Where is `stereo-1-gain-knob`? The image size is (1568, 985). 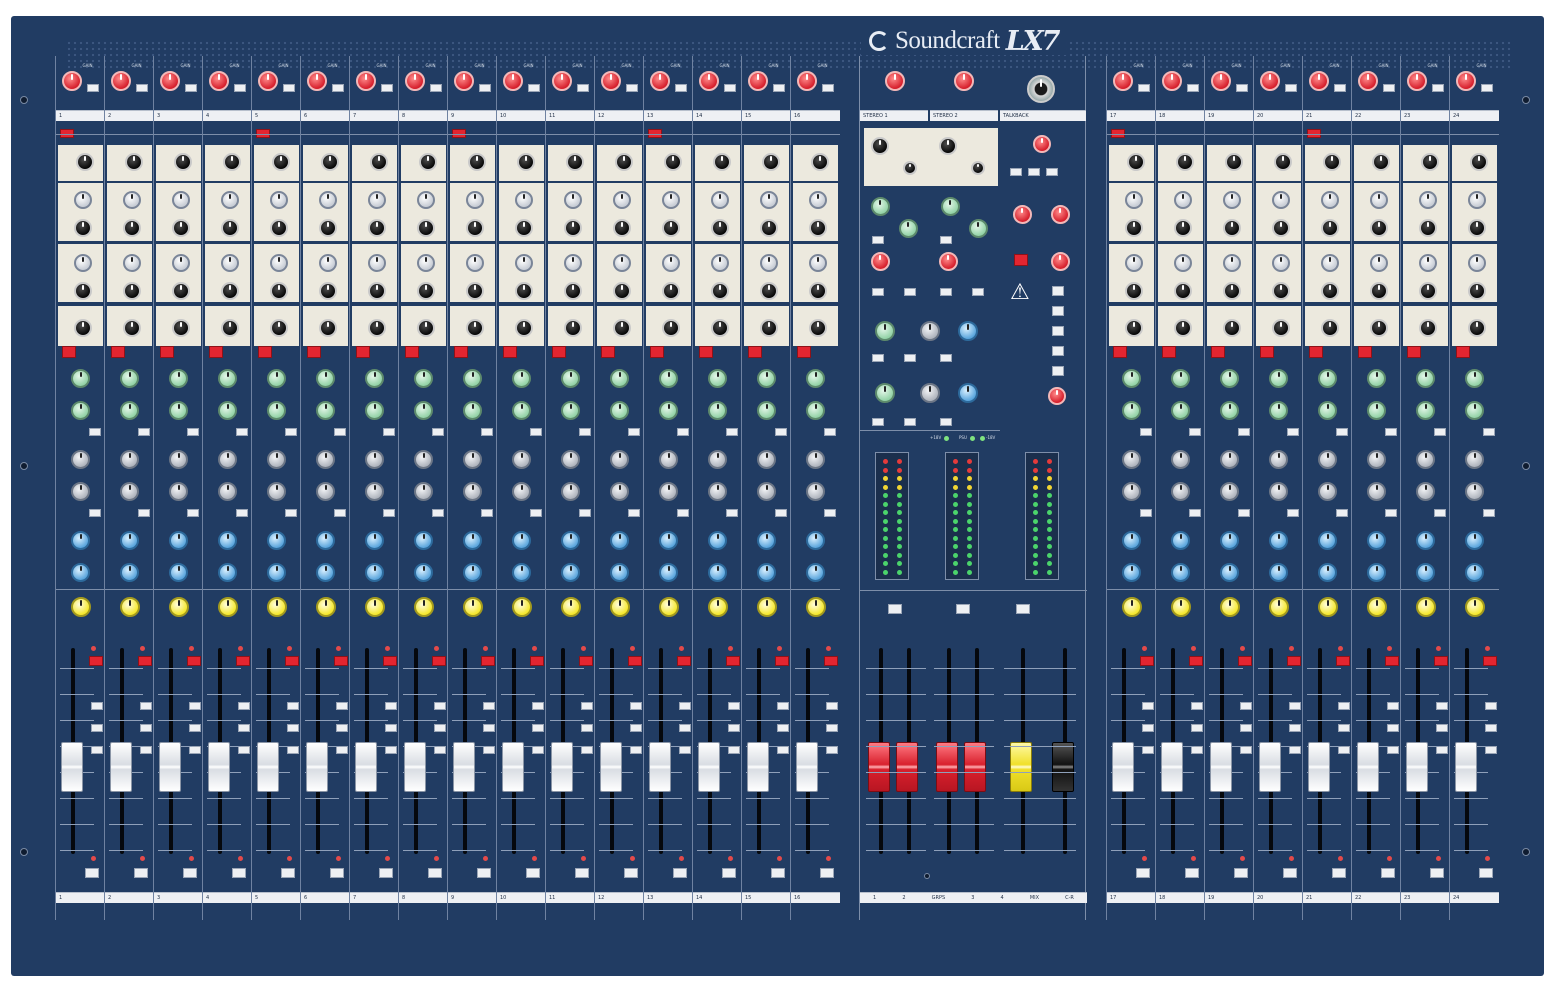
stereo-1-gain-knob is located at coordinates (895, 81).